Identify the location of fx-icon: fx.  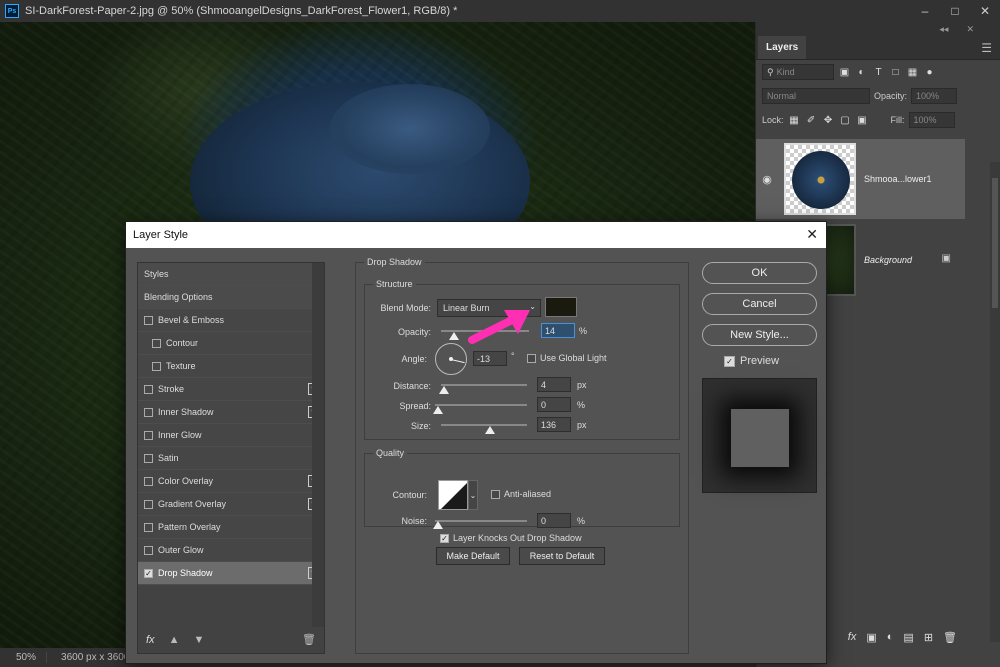
(150, 640).